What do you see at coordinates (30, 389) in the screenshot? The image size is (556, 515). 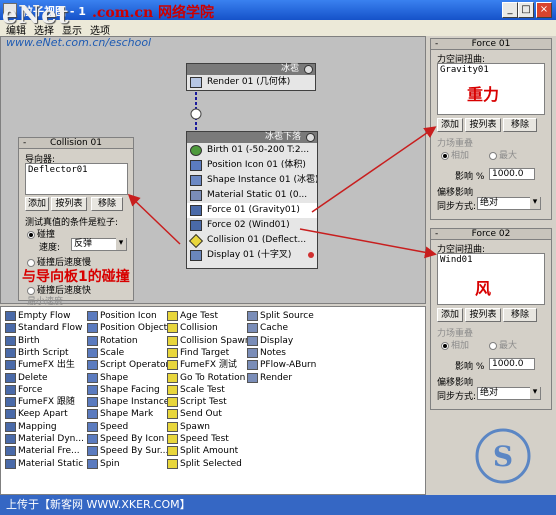 I see `depot-item-label: Force` at bounding box center [30, 389].